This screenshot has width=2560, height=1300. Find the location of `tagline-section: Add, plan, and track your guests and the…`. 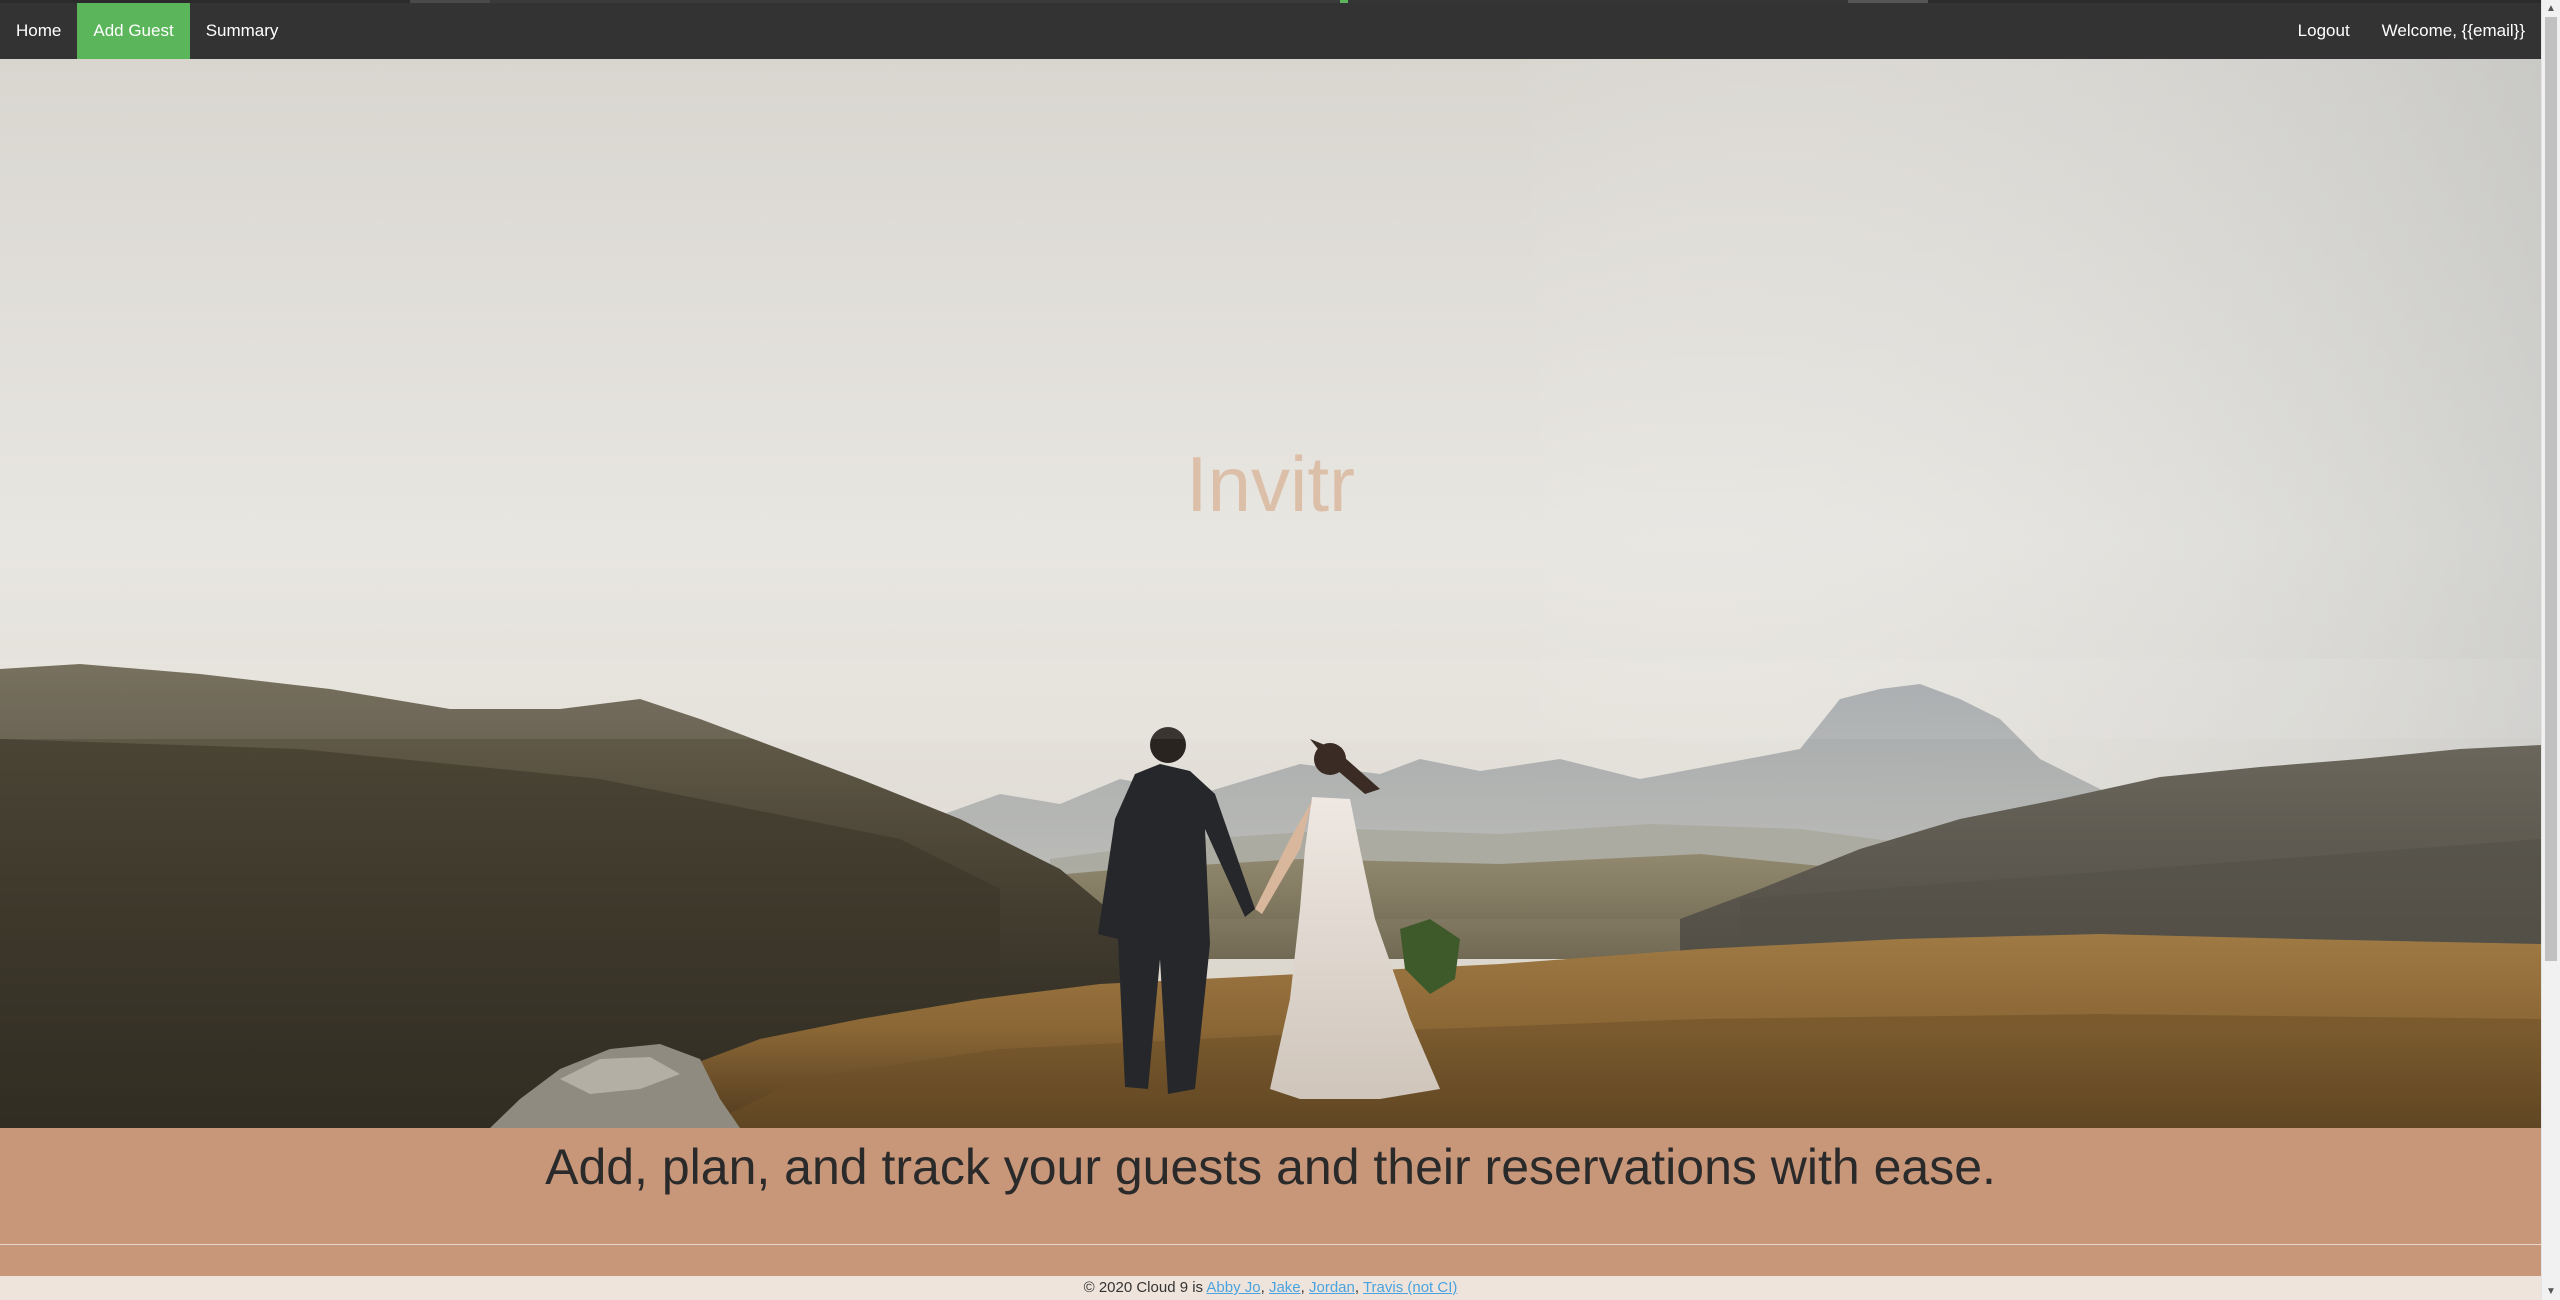

tagline-section: Add, plan, and track your guests and the… is located at coordinates (1270, 1186).